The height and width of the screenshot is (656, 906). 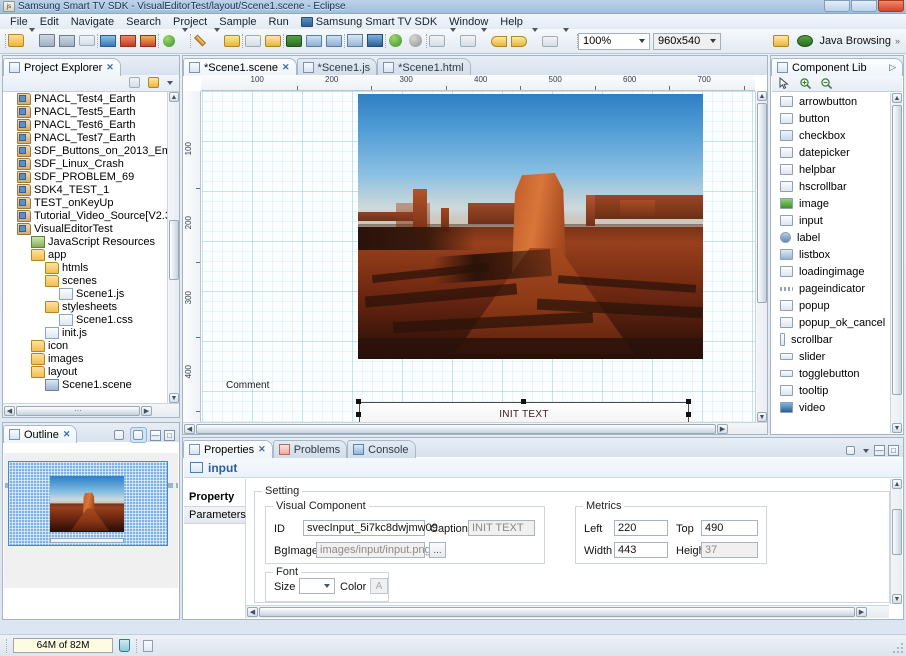 I want to click on maximize-button, so click(x=864, y=6).